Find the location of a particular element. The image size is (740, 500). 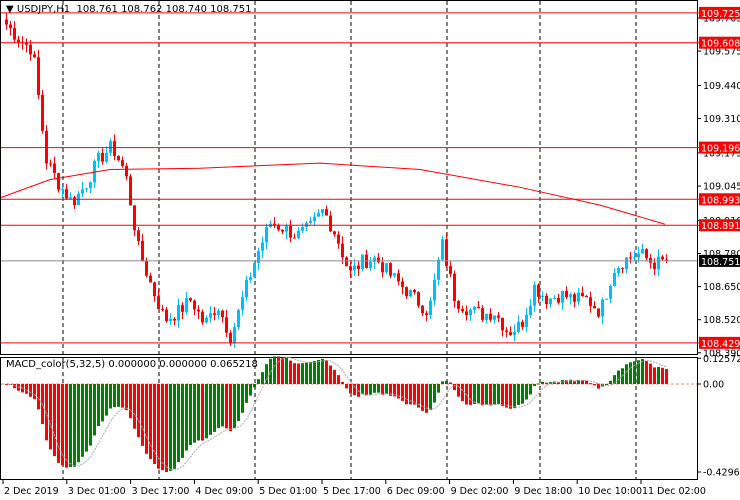

current-price-label: 108.751 is located at coordinates (720, 262).